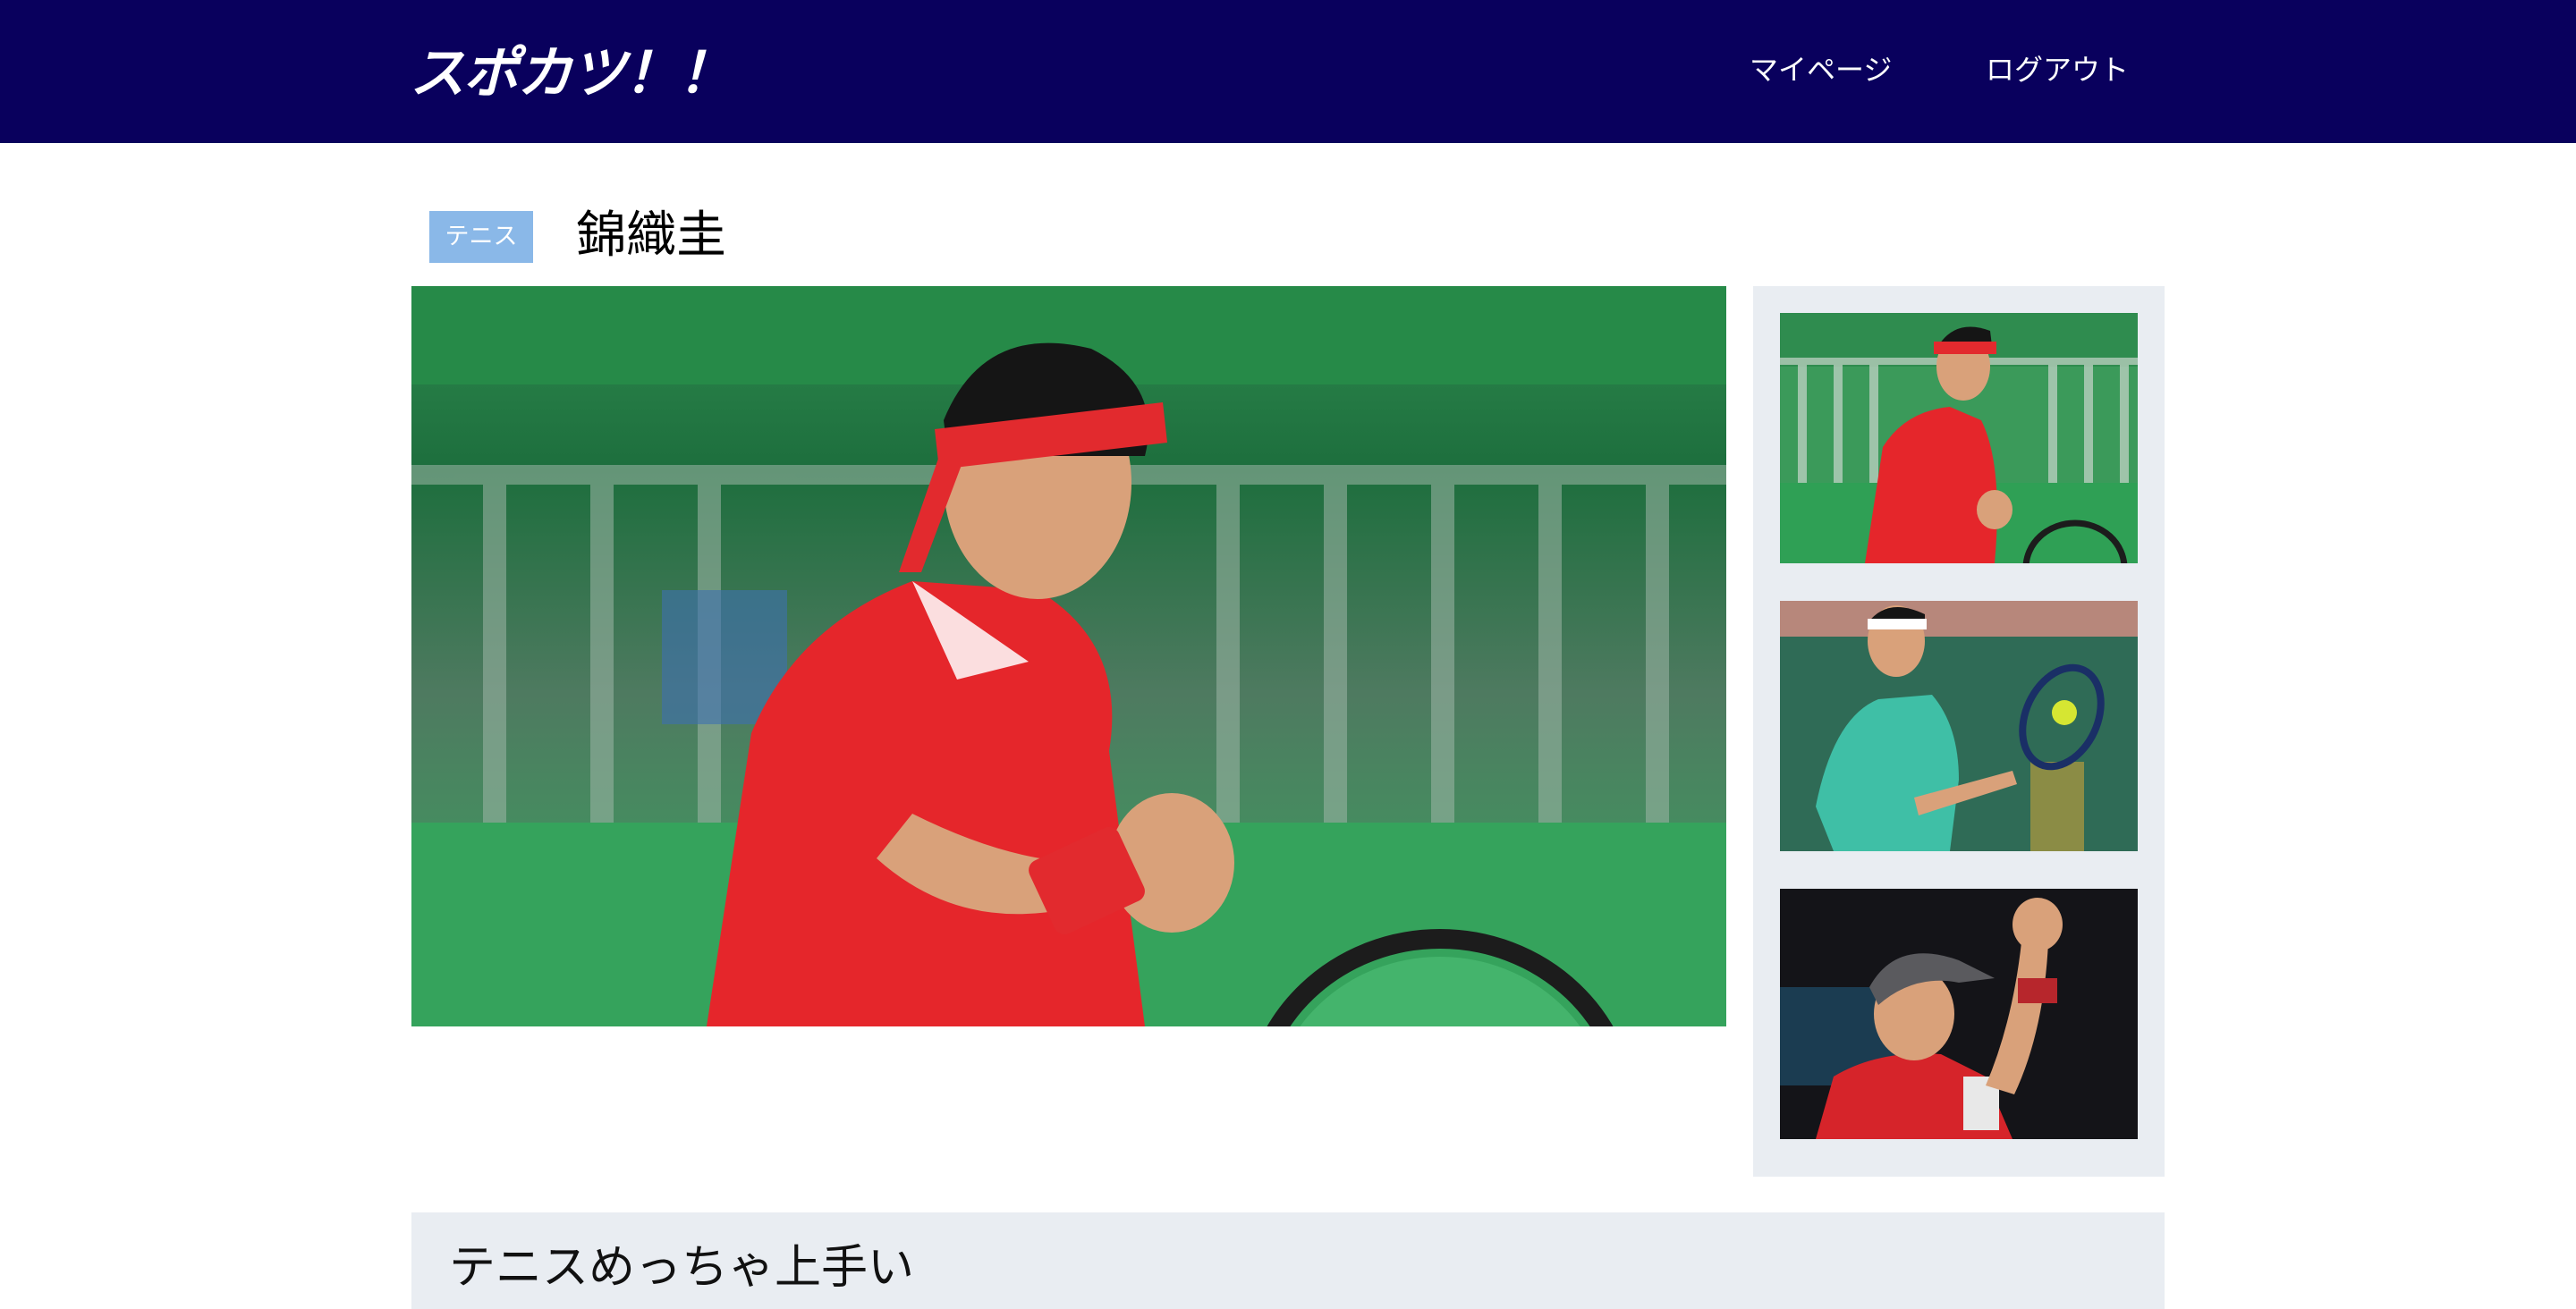 This screenshot has width=2576, height=1309. What do you see at coordinates (2057, 69) in the screenshot?
I see `nav-logout-link: ログアウト` at bounding box center [2057, 69].